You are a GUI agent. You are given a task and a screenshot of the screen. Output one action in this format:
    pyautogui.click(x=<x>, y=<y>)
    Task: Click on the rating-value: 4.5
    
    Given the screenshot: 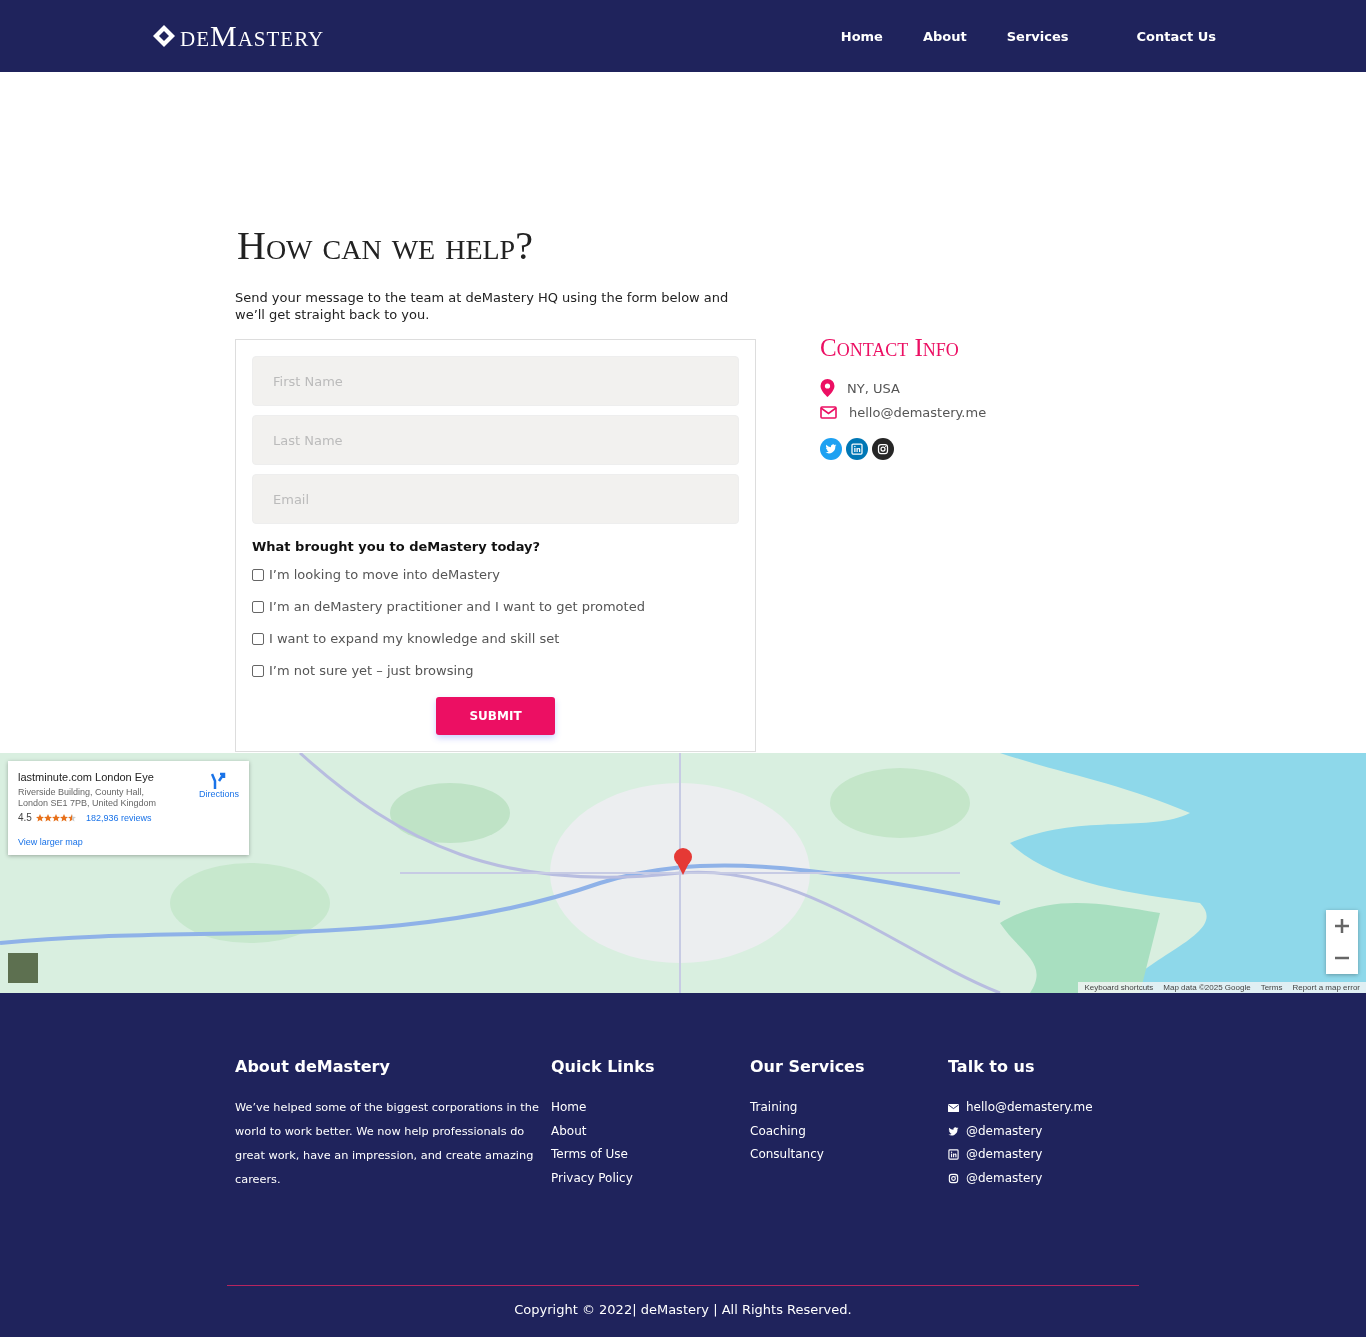 What is the action you would take?
    pyautogui.click(x=25, y=817)
    